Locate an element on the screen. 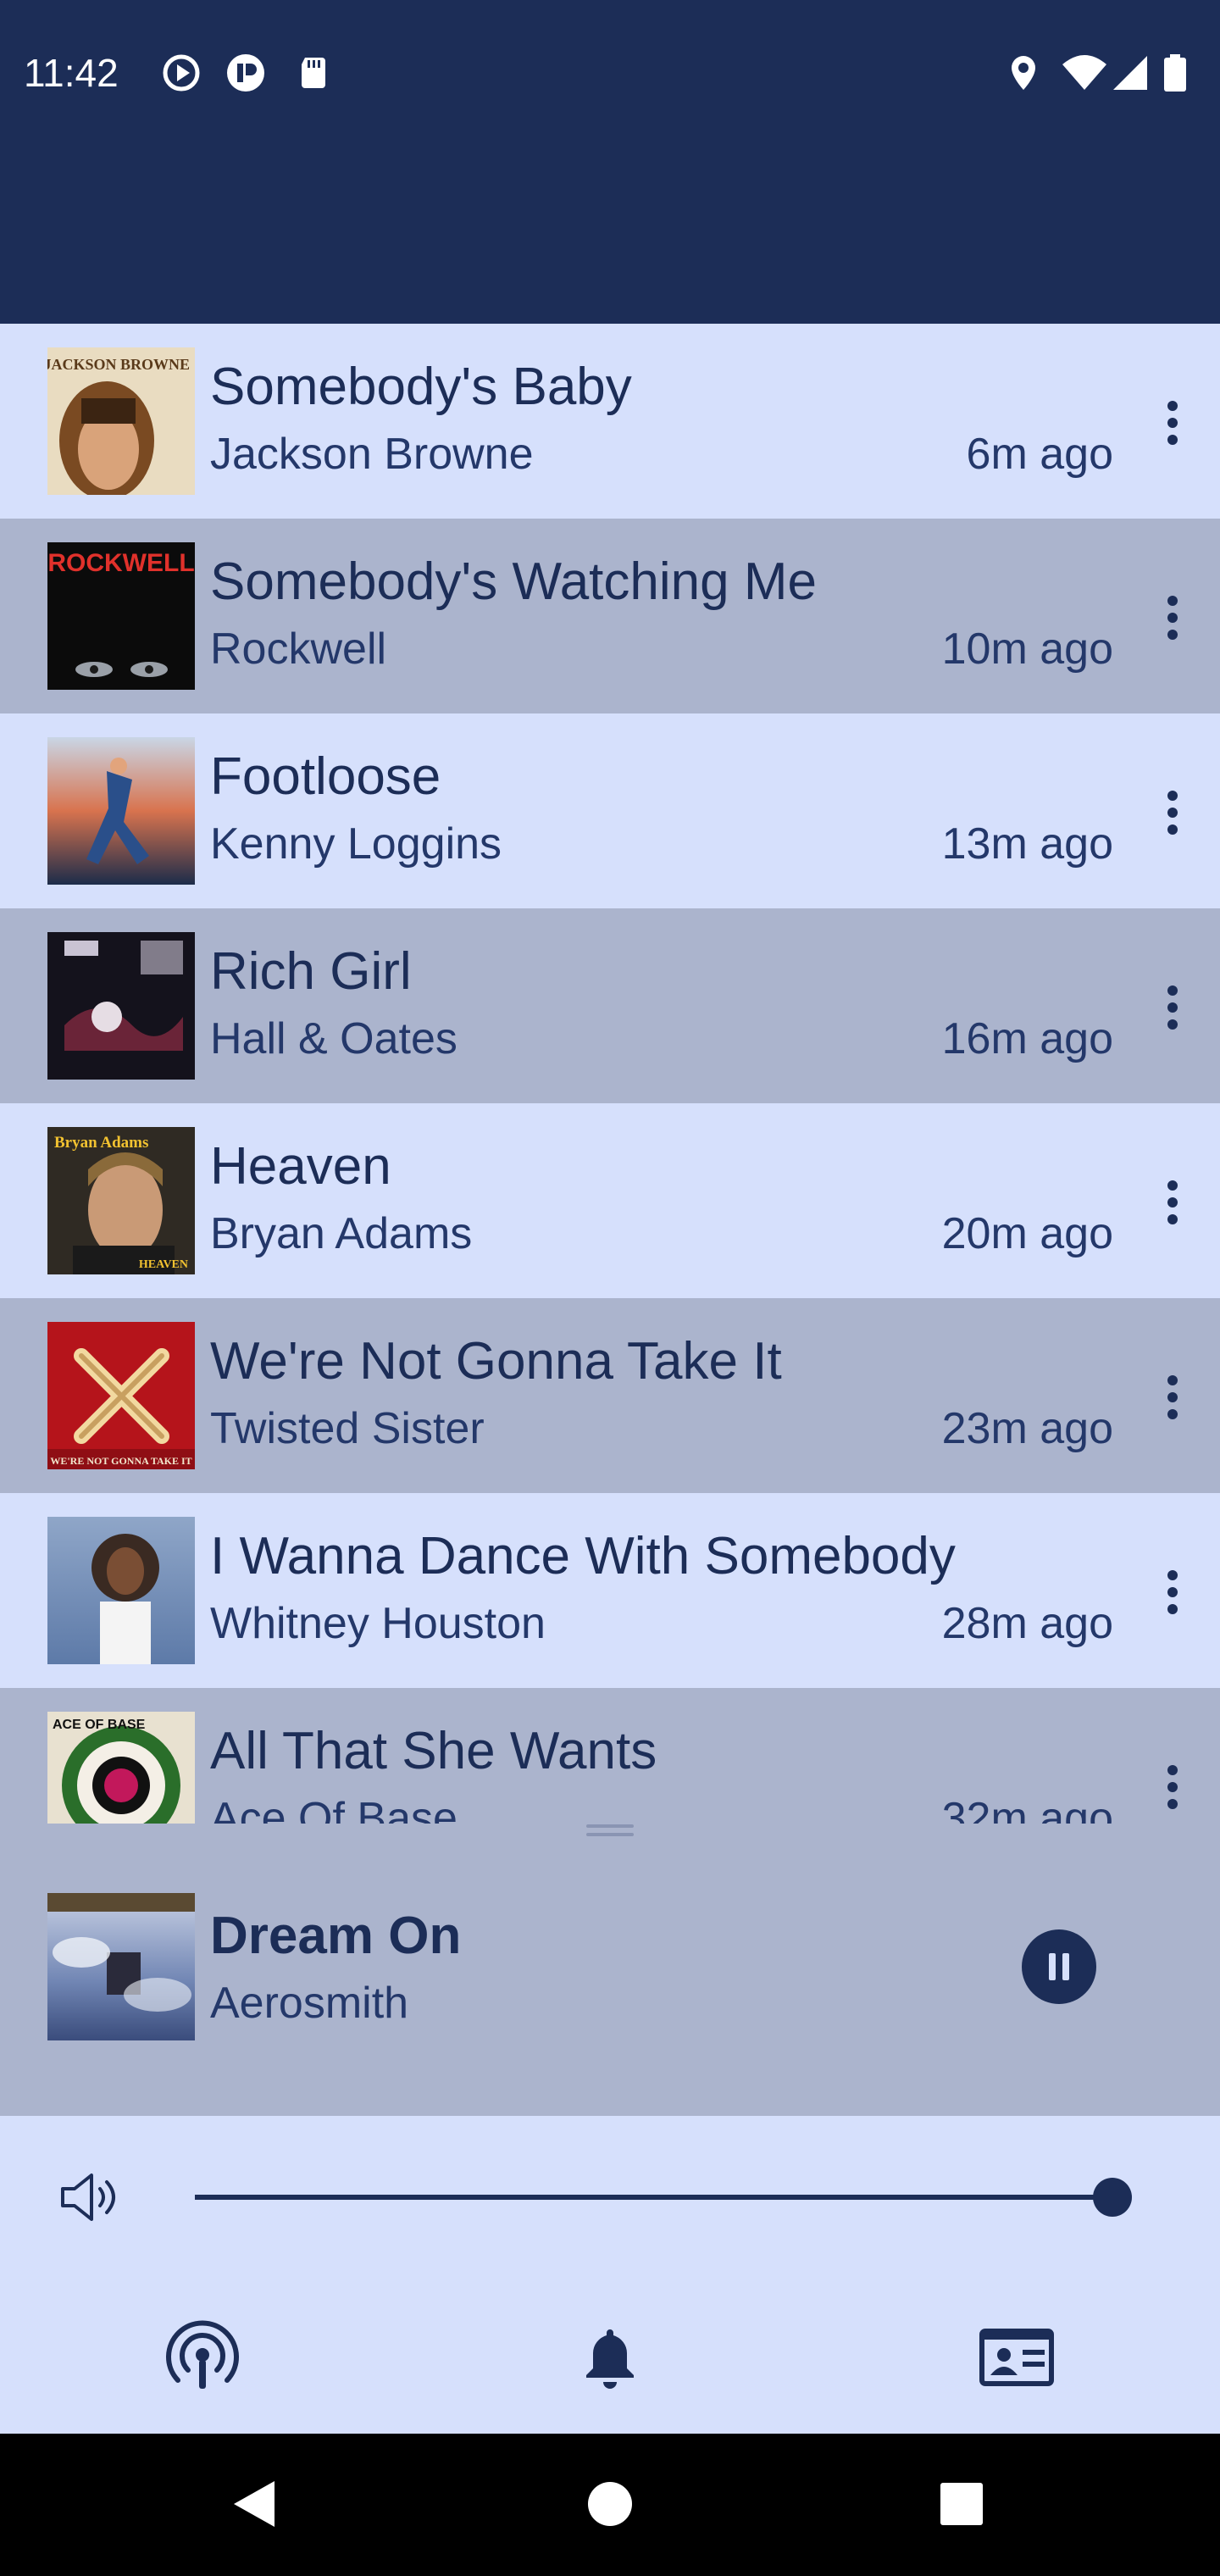 This screenshot has height=2576, width=1220. cover-text: ACE OF BASE is located at coordinates (99, 1725).